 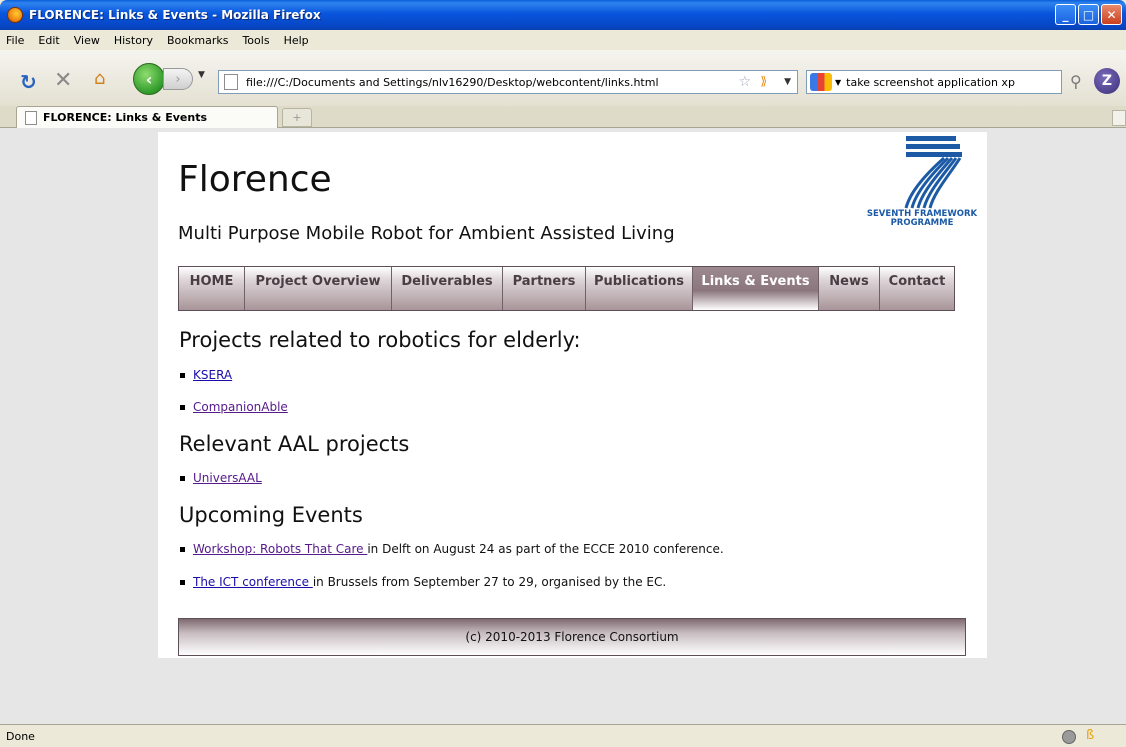 I want to click on window-controls: _ □ ✕, so click(x=1088, y=14).